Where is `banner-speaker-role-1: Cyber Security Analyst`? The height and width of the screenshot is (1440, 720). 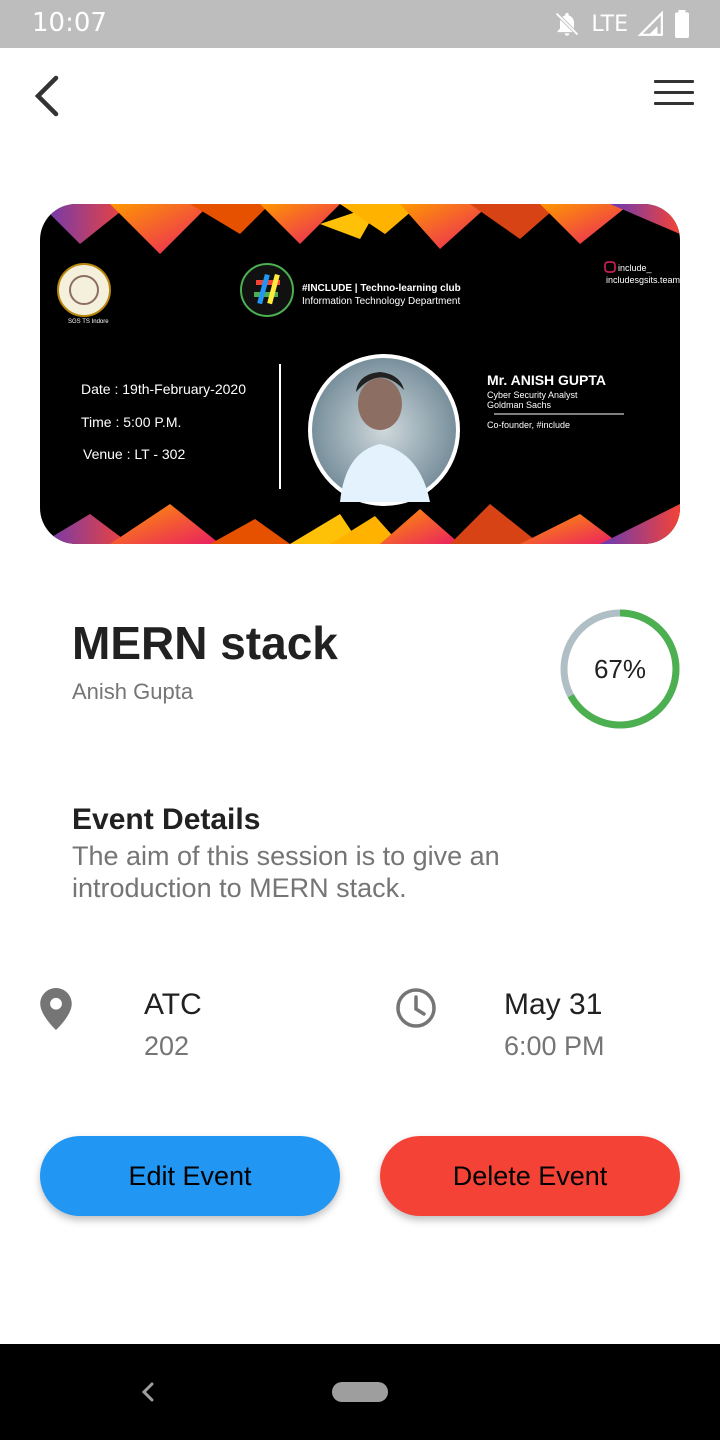 banner-speaker-role-1: Cyber Security Analyst is located at coordinates (532, 395).